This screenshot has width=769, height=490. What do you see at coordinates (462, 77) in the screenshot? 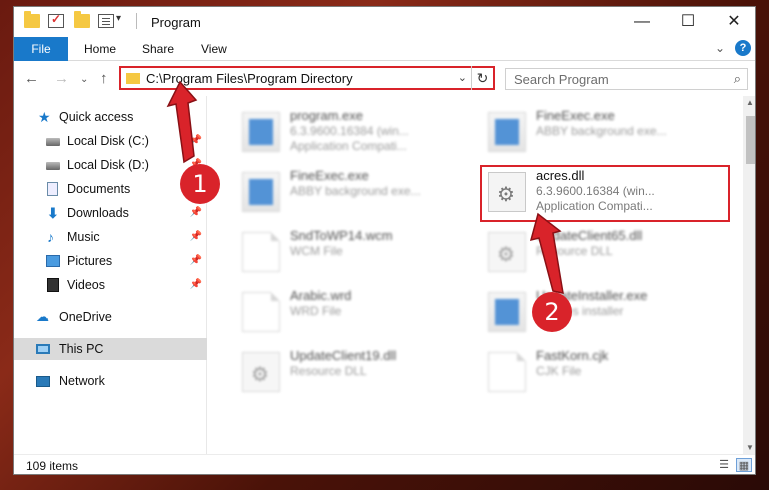
I see `address-dropdown-chevron-icon: ⌄` at bounding box center [462, 77].